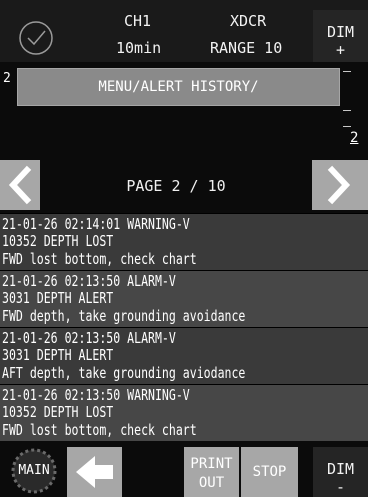  I want to click on back-button, so click(94, 472).